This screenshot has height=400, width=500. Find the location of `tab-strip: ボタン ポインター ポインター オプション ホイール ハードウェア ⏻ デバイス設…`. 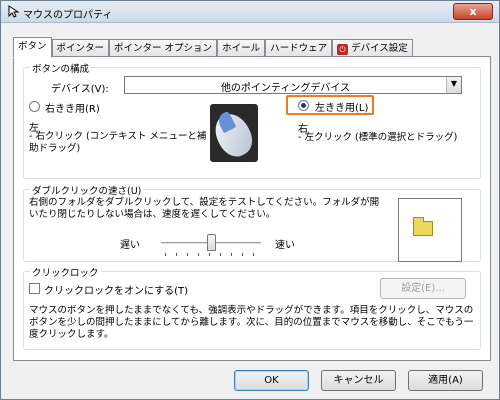

tab-strip: ボタン ポインター ポインター オプション ホイール ハードウェア ⏻ デバイス設… is located at coordinates (213, 47).